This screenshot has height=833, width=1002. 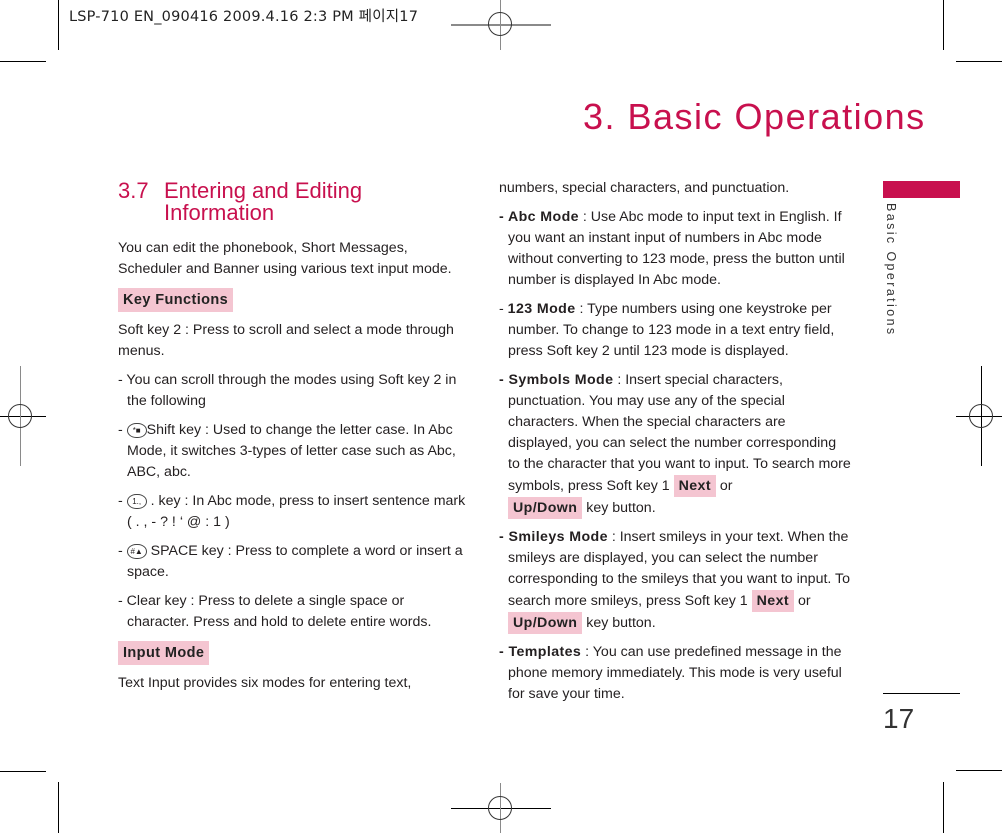 I want to click on chapter-title: 3. Basic Operations, so click(x=754, y=116).